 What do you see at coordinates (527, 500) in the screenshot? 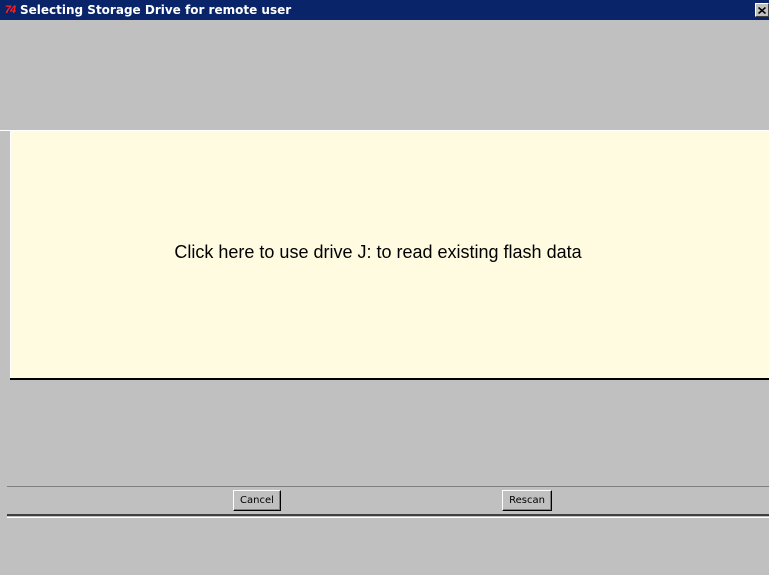
I see `rescan-button: Rescan` at bounding box center [527, 500].